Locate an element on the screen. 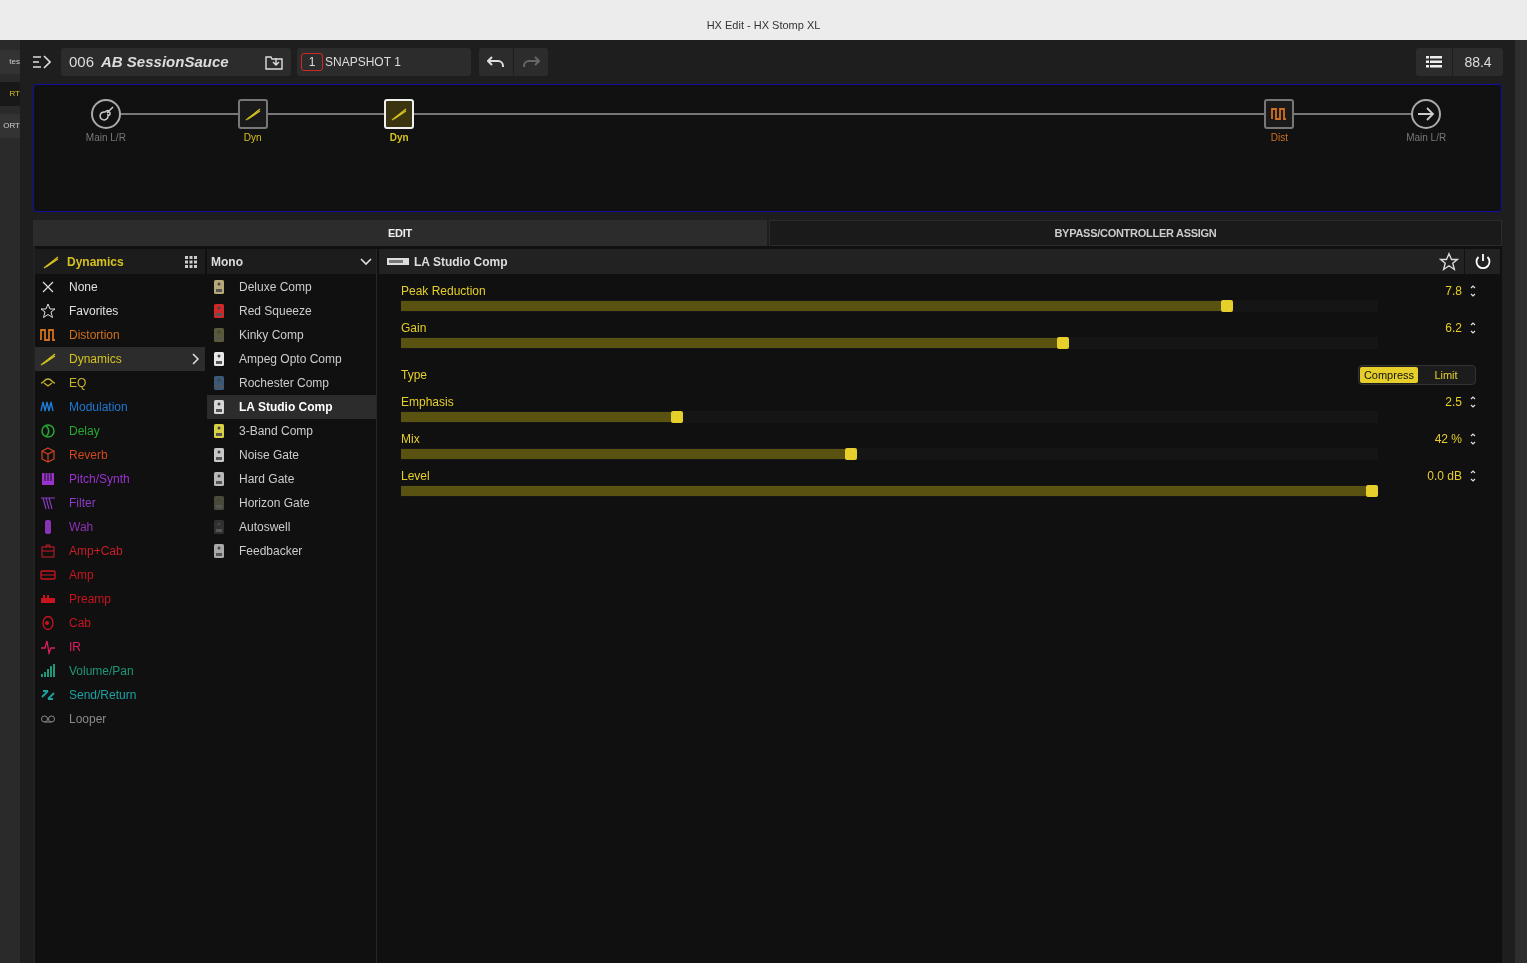 The image size is (1527, 963). undo-icon is located at coordinates (496, 62).